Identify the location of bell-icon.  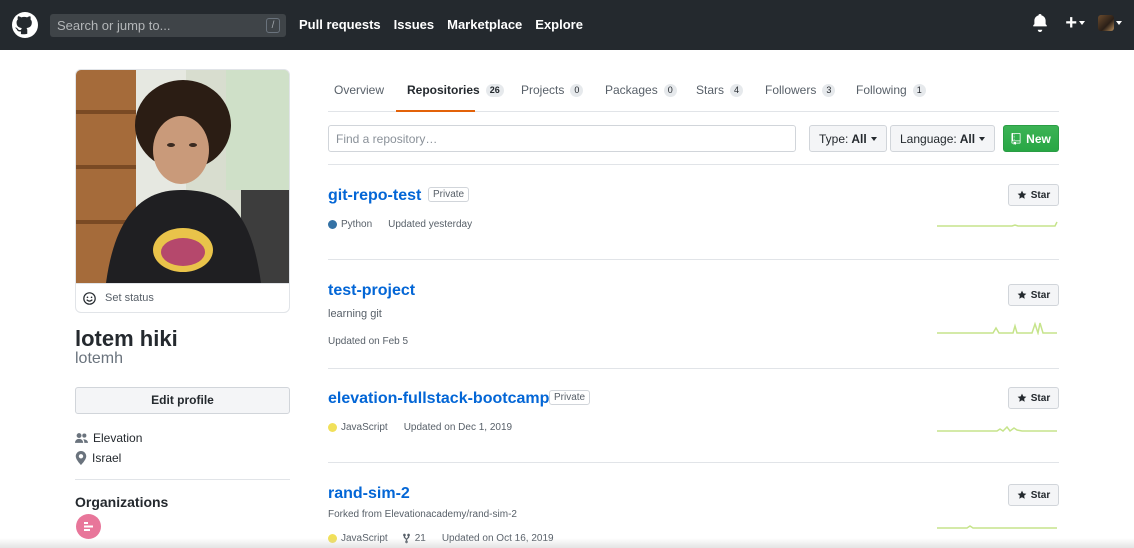
(1040, 23).